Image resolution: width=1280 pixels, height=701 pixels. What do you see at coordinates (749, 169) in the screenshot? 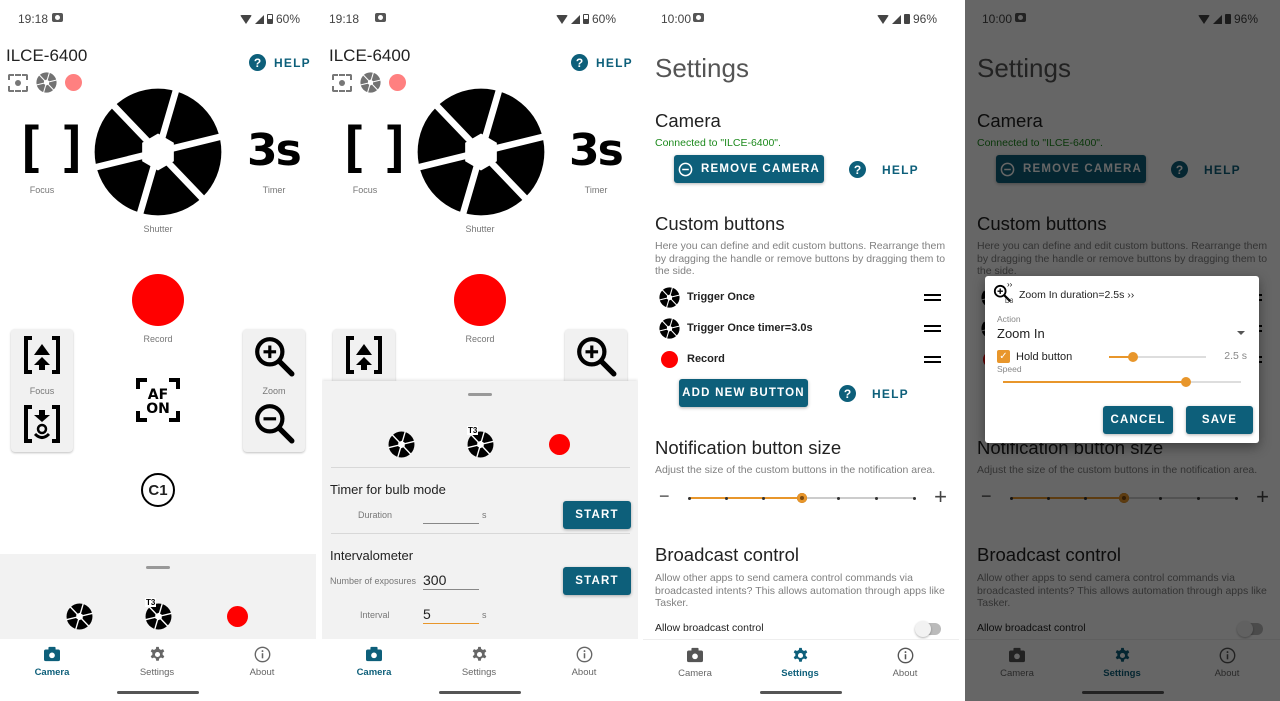
I see `remove-camera-button: REMOVE CAMERA` at bounding box center [749, 169].